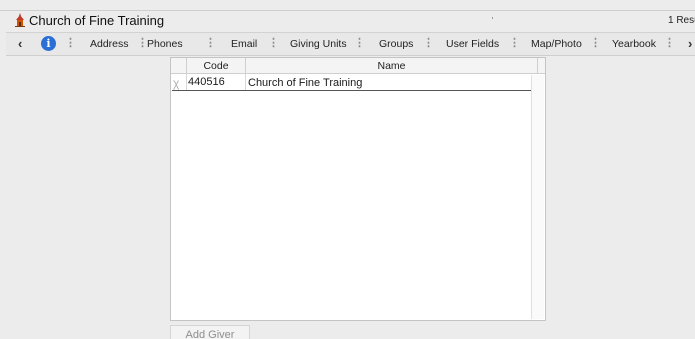 The width and height of the screenshot is (695, 339). I want to click on tab-address: Address, so click(109, 44).